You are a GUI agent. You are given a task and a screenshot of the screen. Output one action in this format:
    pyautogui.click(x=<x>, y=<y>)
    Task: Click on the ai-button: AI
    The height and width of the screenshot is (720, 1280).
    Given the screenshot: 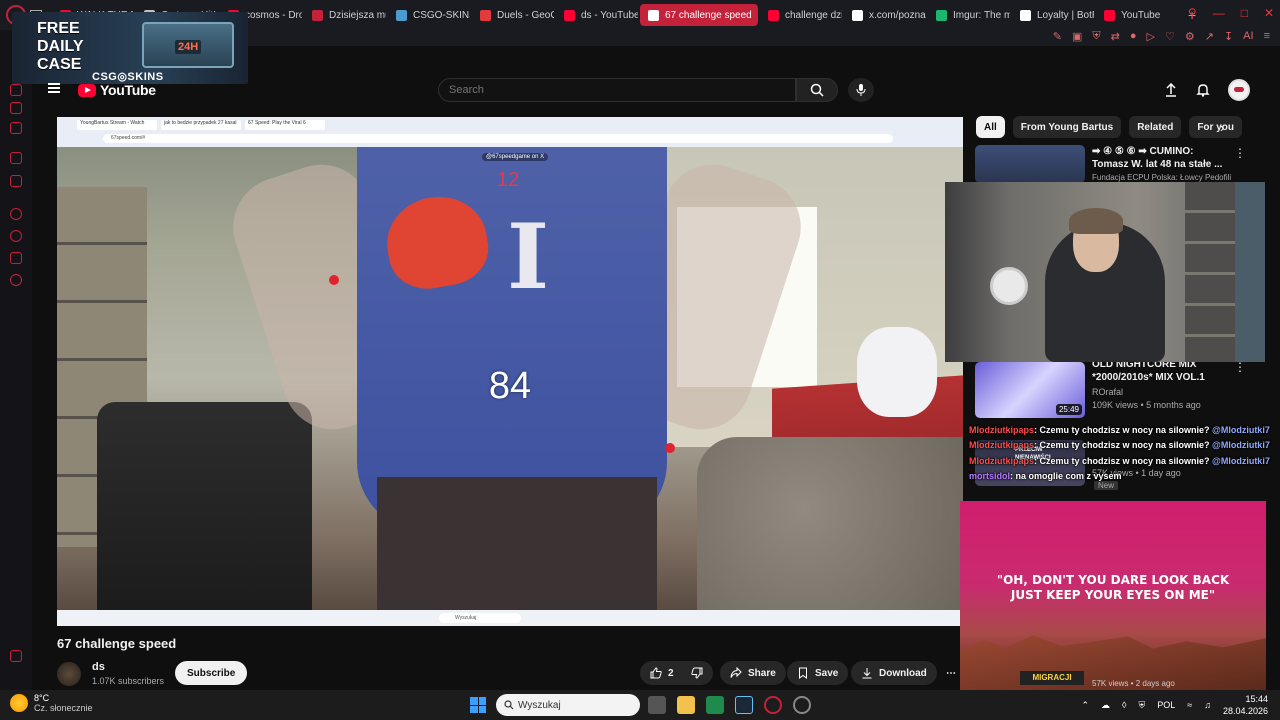 What is the action you would take?
    pyautogui.click(x=1248, y=36)
    